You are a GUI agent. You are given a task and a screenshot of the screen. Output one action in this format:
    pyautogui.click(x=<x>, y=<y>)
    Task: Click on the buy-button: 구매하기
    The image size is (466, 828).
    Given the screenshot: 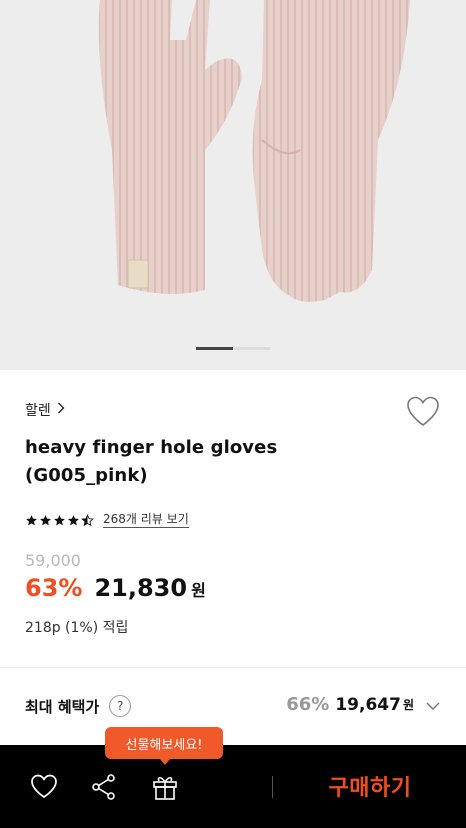 What is the action you would take?
    pyautogui.click(x=370, y=786)
    